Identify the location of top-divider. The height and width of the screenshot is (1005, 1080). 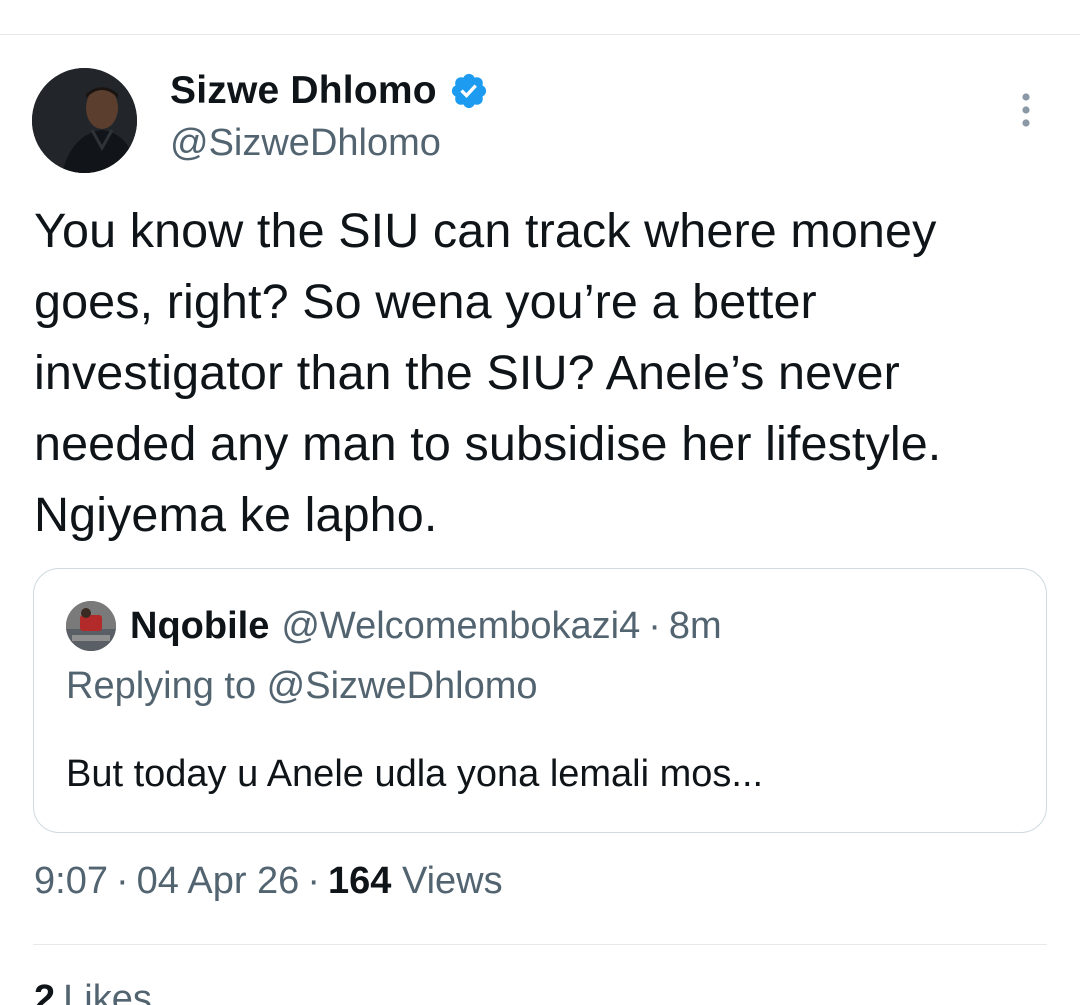
(540, 34).